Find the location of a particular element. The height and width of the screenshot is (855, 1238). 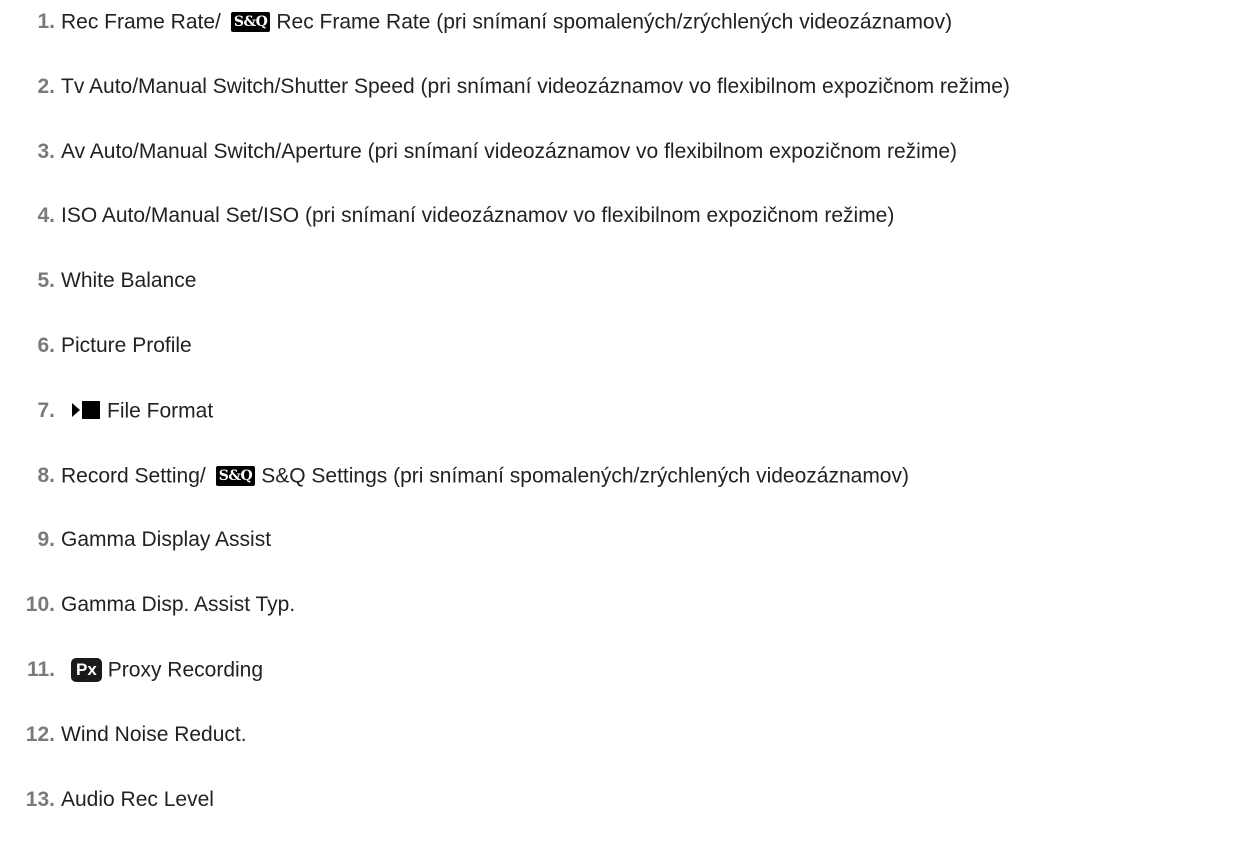

item-text: Wind Noise Reduct. is located at coordinates (154, 734).